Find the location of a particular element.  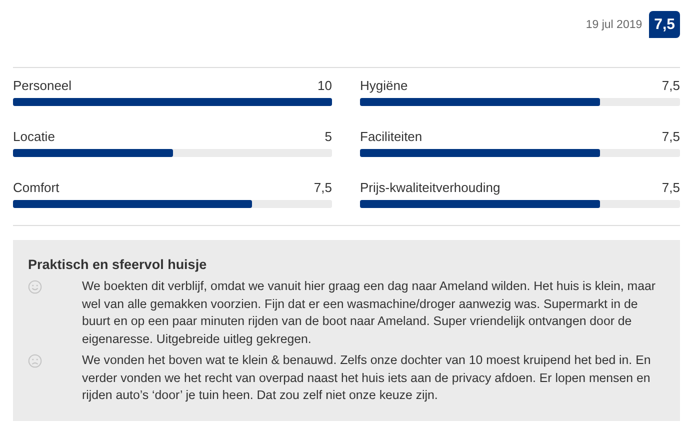

category-name: Personeel is located at coordinates (42, 86).